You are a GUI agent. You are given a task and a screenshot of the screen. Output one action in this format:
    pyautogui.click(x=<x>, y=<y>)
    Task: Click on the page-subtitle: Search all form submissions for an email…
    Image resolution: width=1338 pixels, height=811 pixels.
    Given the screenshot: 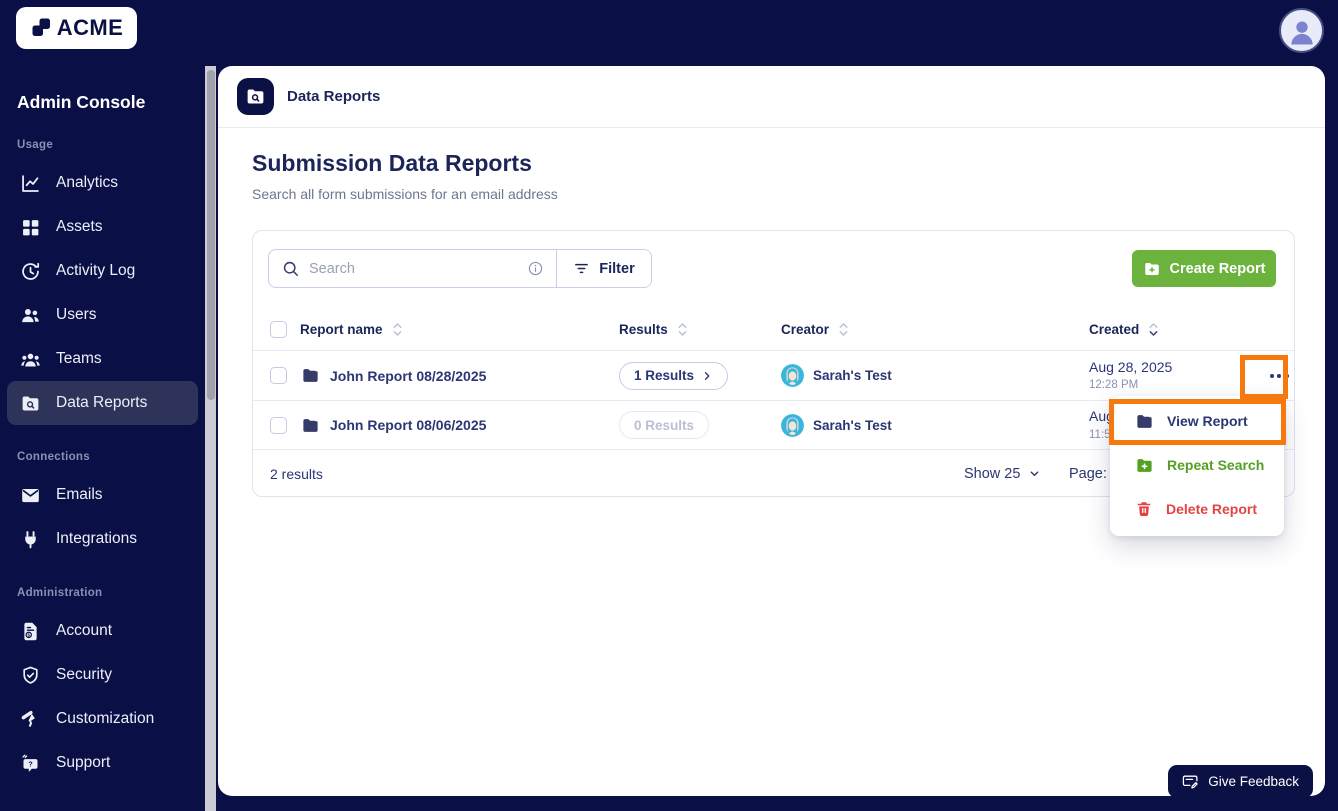 What is the action you would take?
    pyautogui.click(x=405, y=194)
    